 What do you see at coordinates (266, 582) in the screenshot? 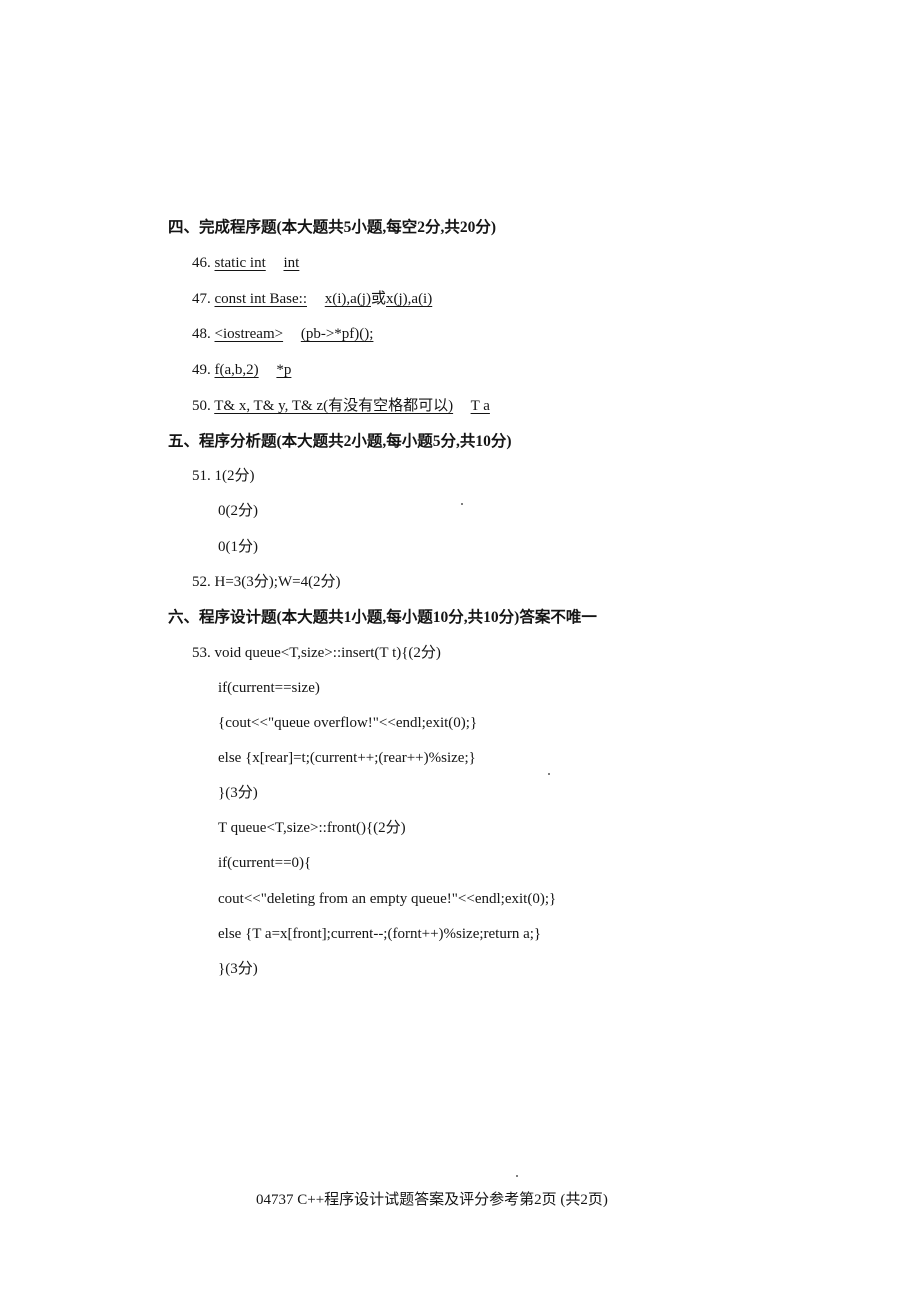
I see `answer-52: 52. H=3(3分);W=4(2分)` at bounding box center [266, 582].